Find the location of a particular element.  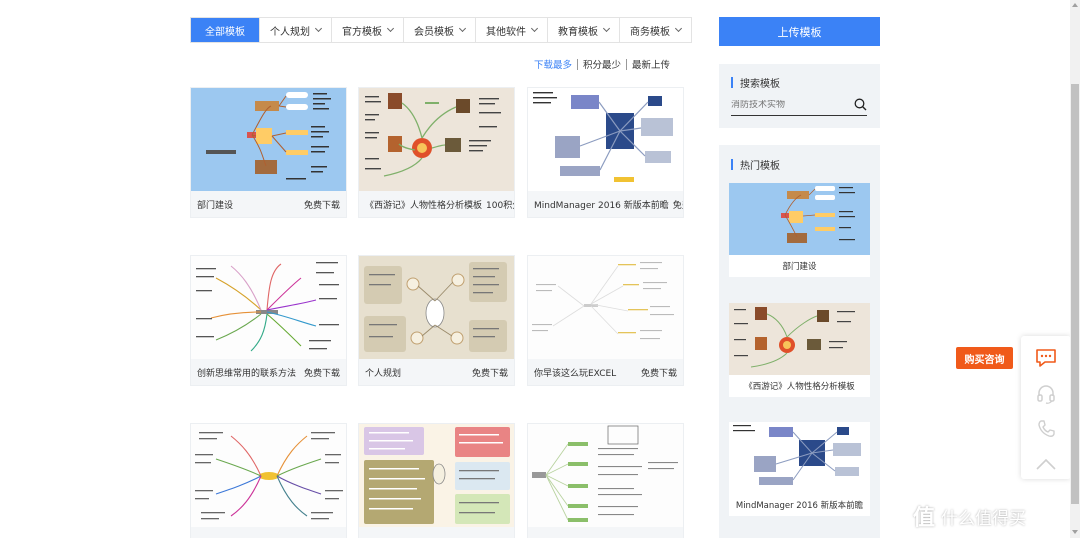

search-box is located at coordinates (799, 105).